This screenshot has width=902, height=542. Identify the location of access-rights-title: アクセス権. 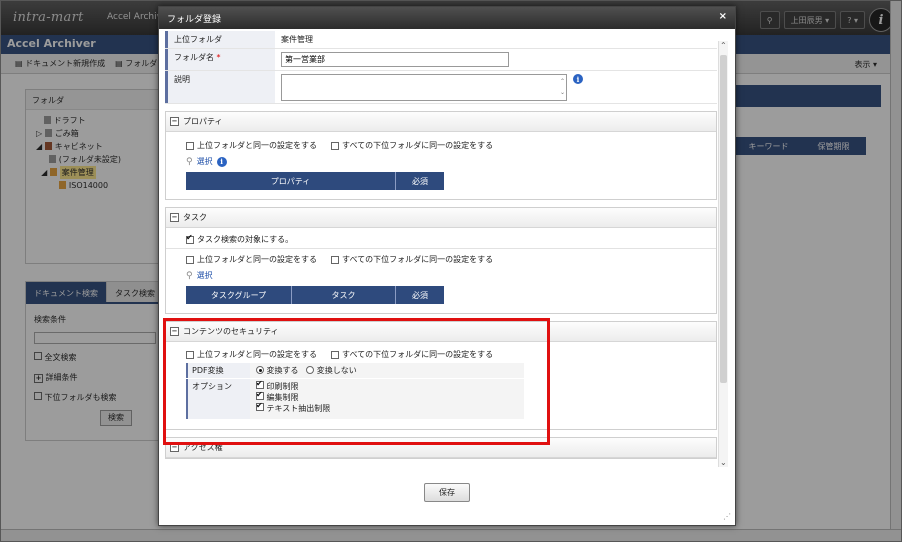
(203, 447).